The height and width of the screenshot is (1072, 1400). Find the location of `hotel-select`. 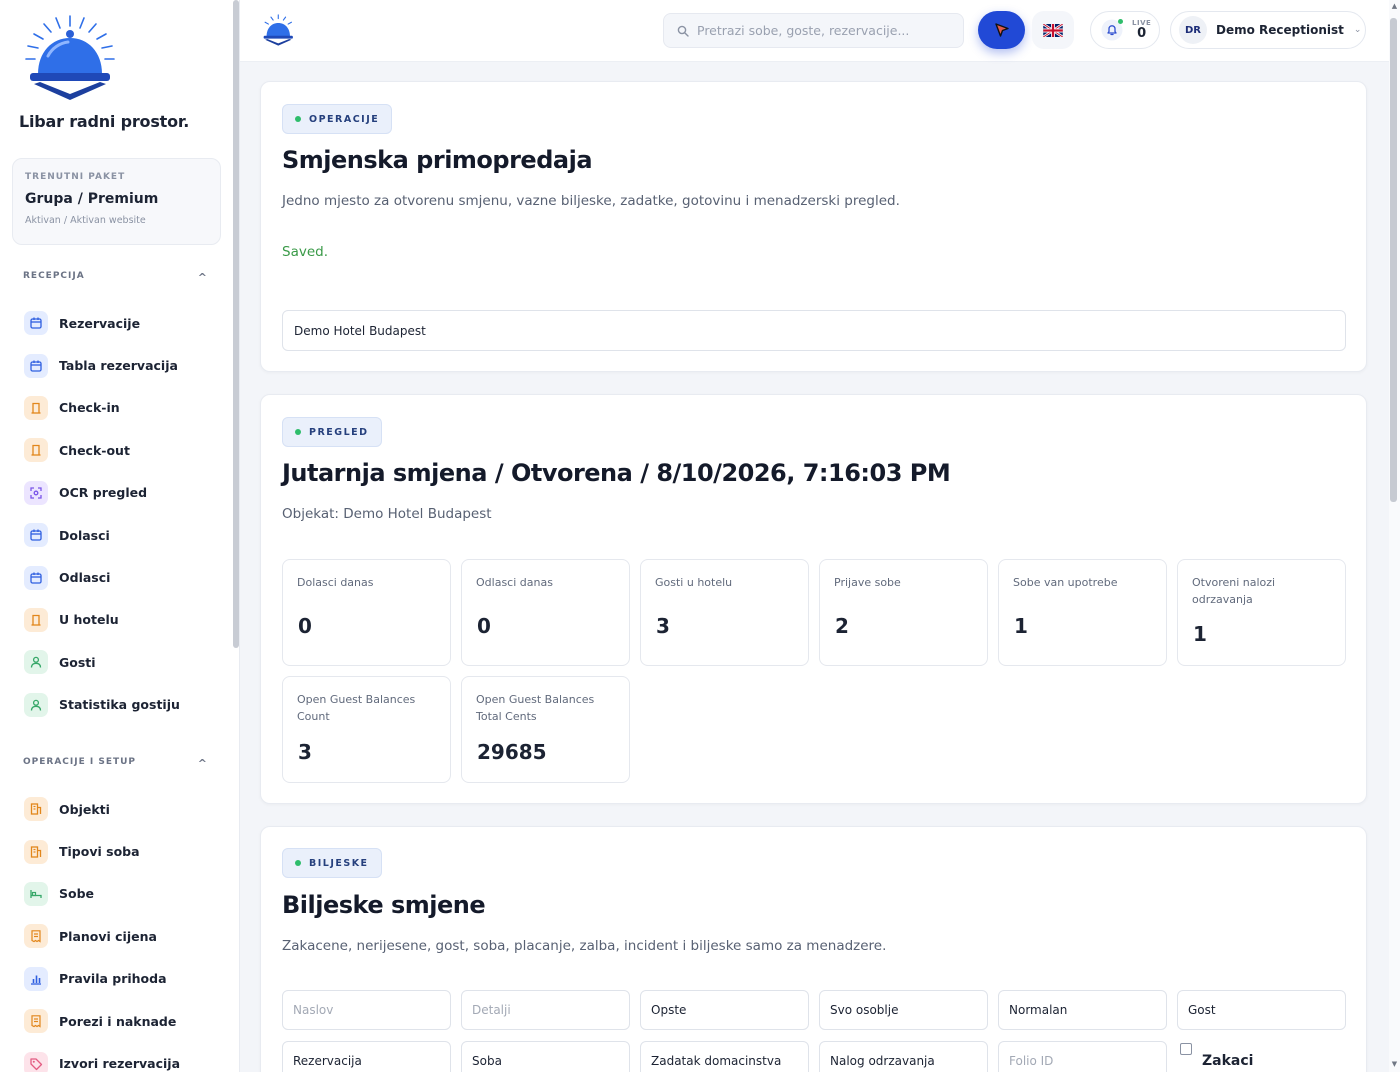

hotel-select is located at coordinates (814, 330).